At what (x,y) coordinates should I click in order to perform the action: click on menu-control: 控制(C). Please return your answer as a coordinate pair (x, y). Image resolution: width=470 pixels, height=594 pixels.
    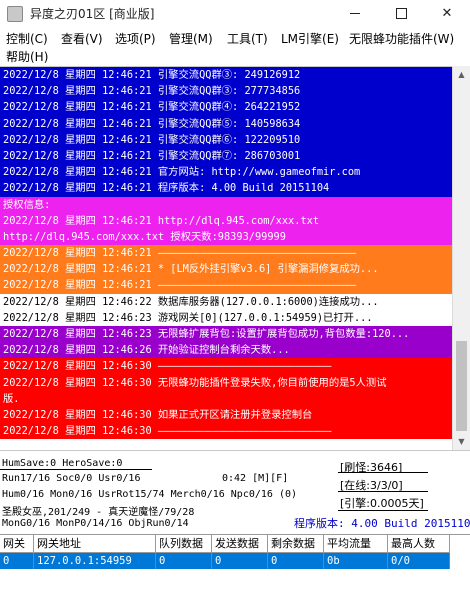
    Looking at the image, I should click on (27, 38).